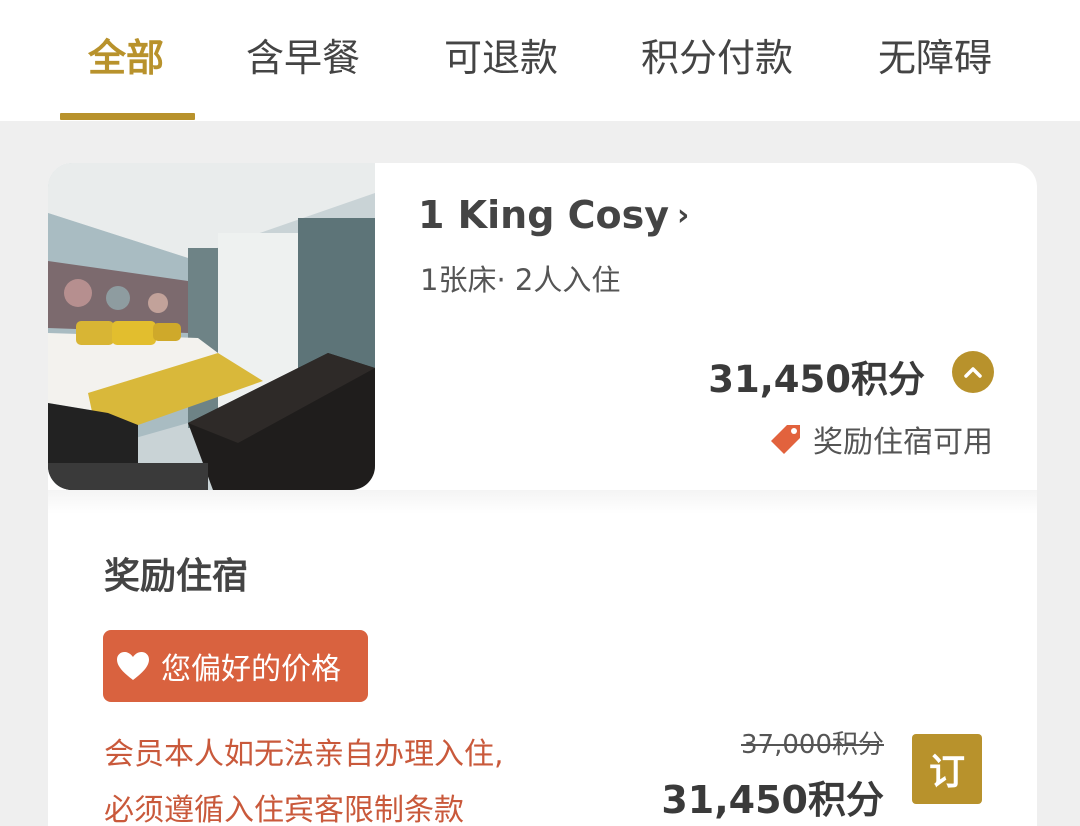  What do you see at coordinates (126, 60) in the screenshot?
I see `tab-all: 全部` at bounding box center [126, 60].